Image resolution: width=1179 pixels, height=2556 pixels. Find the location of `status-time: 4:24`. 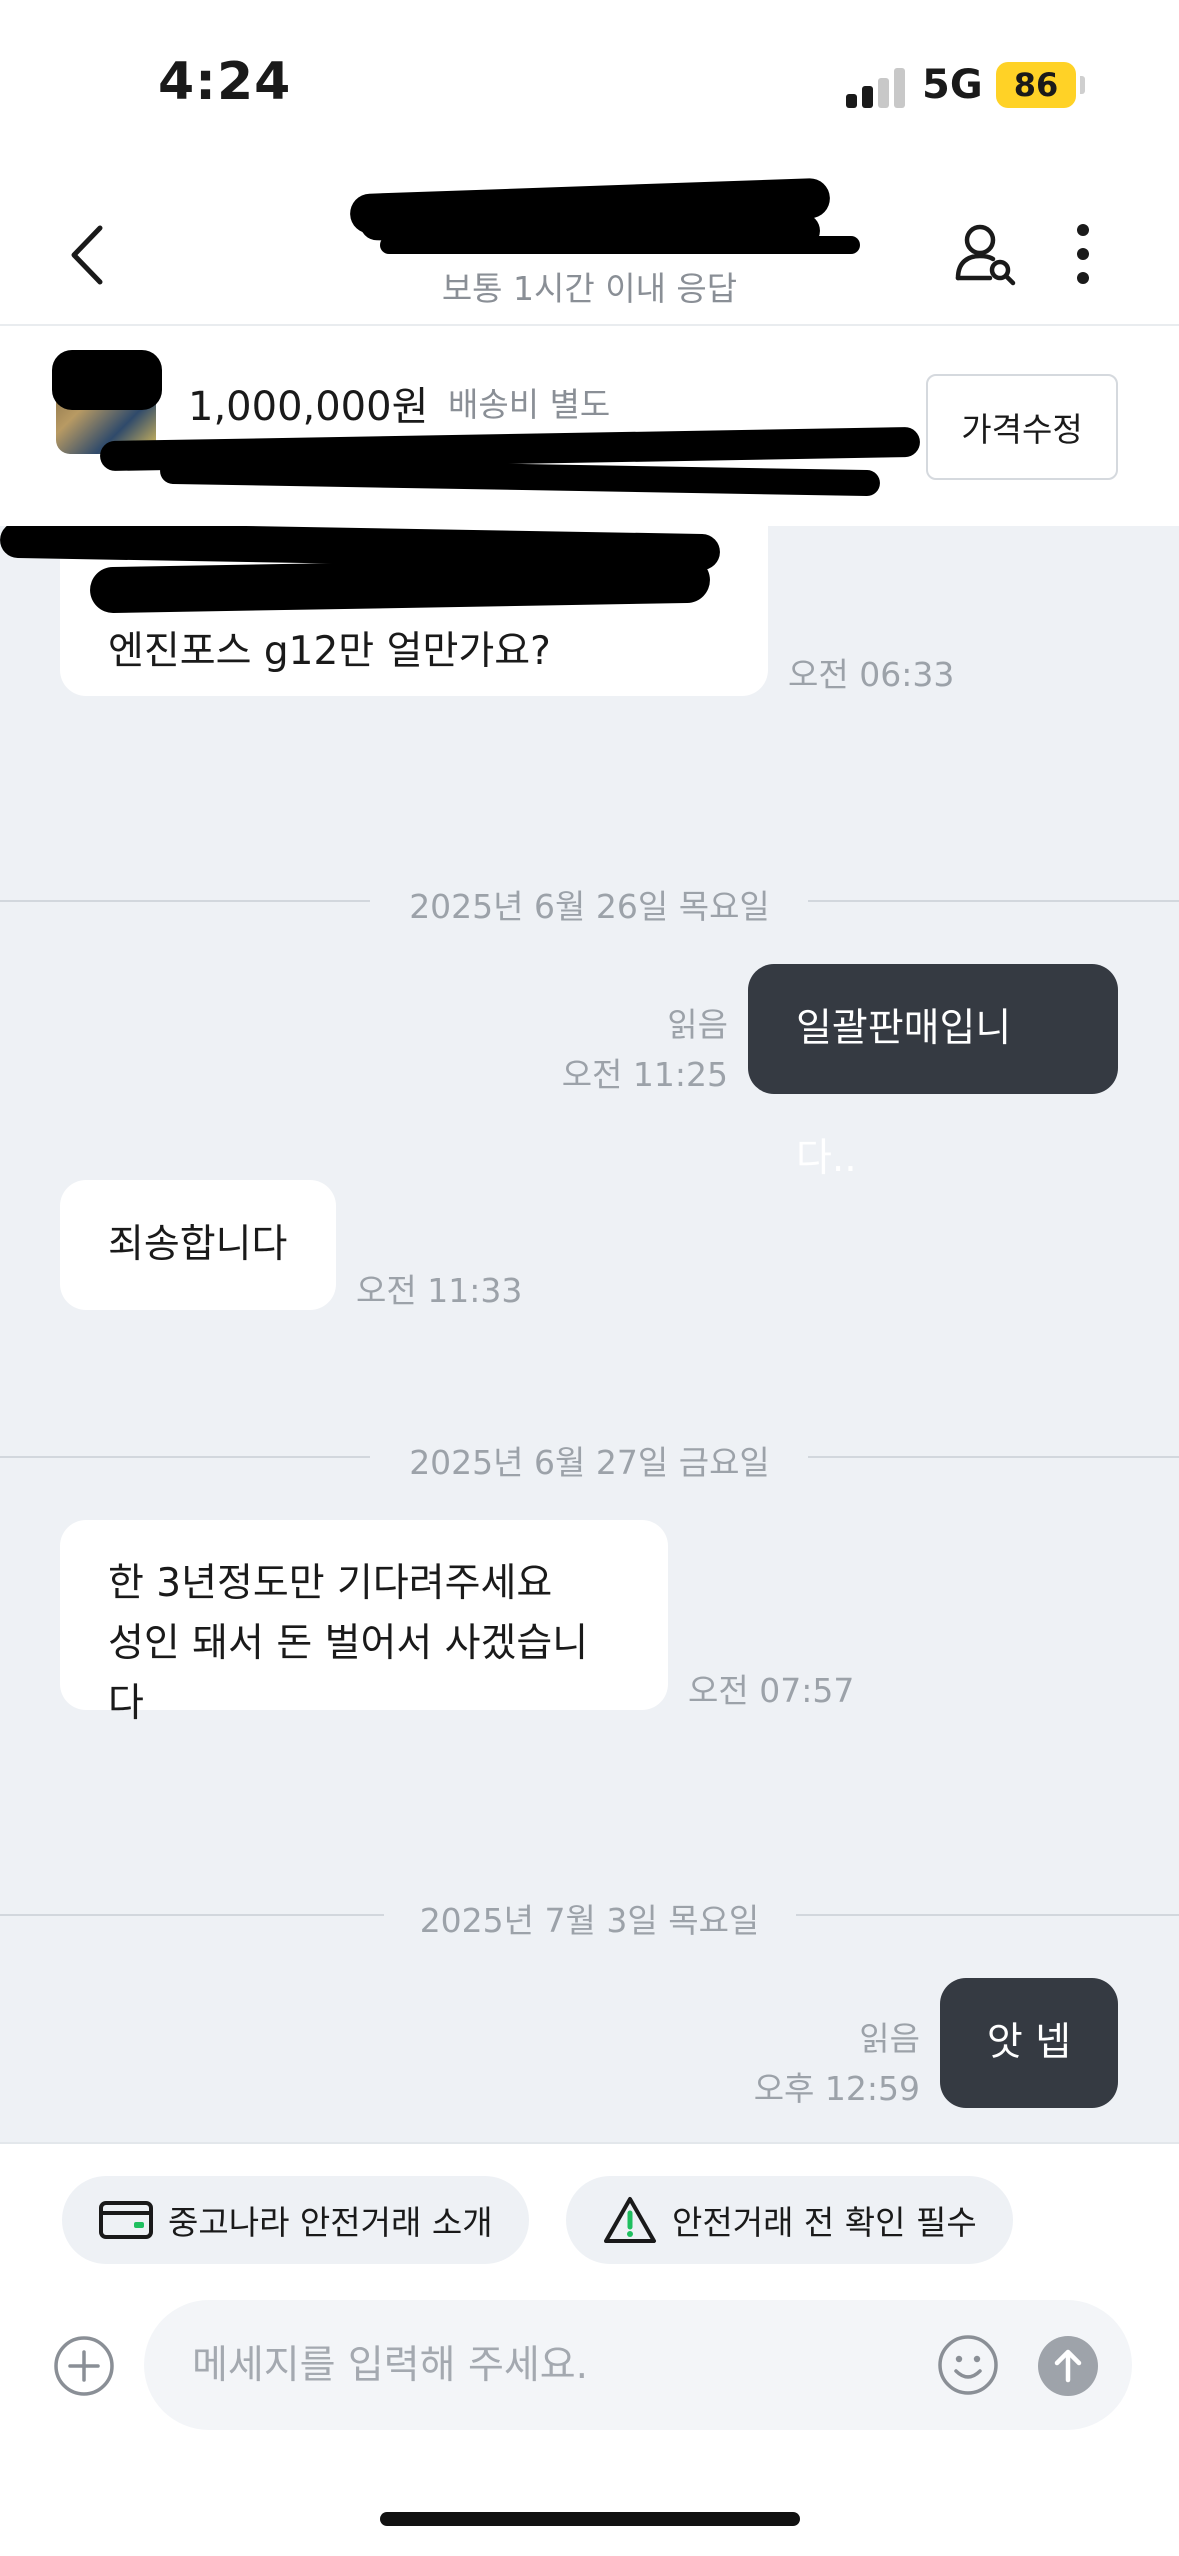

status-time: 4:24 is located at coordinates (225, 82).